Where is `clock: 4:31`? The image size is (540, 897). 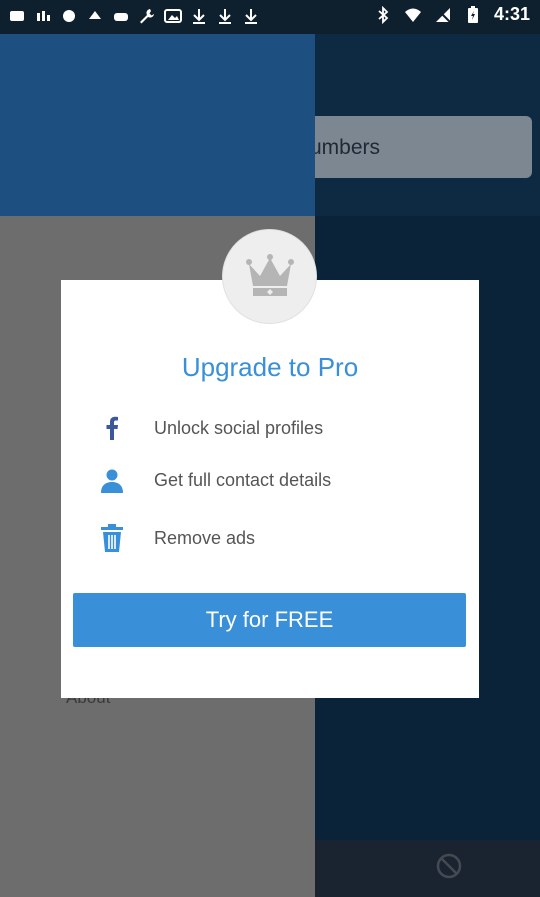
clock: 4:31 is located at coordinates (511, 14).